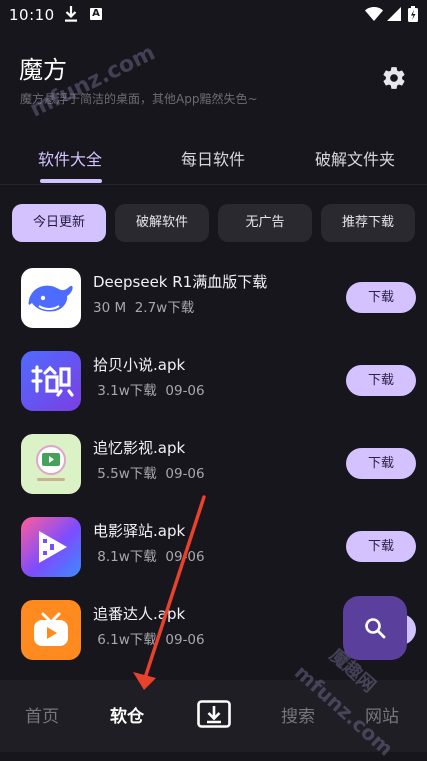 The height and width of the screenshot is (761, 427). What do you see at coordinates (413, 14) in the screenshot?
I see `battery-icon` at bounding box center [413, 14].